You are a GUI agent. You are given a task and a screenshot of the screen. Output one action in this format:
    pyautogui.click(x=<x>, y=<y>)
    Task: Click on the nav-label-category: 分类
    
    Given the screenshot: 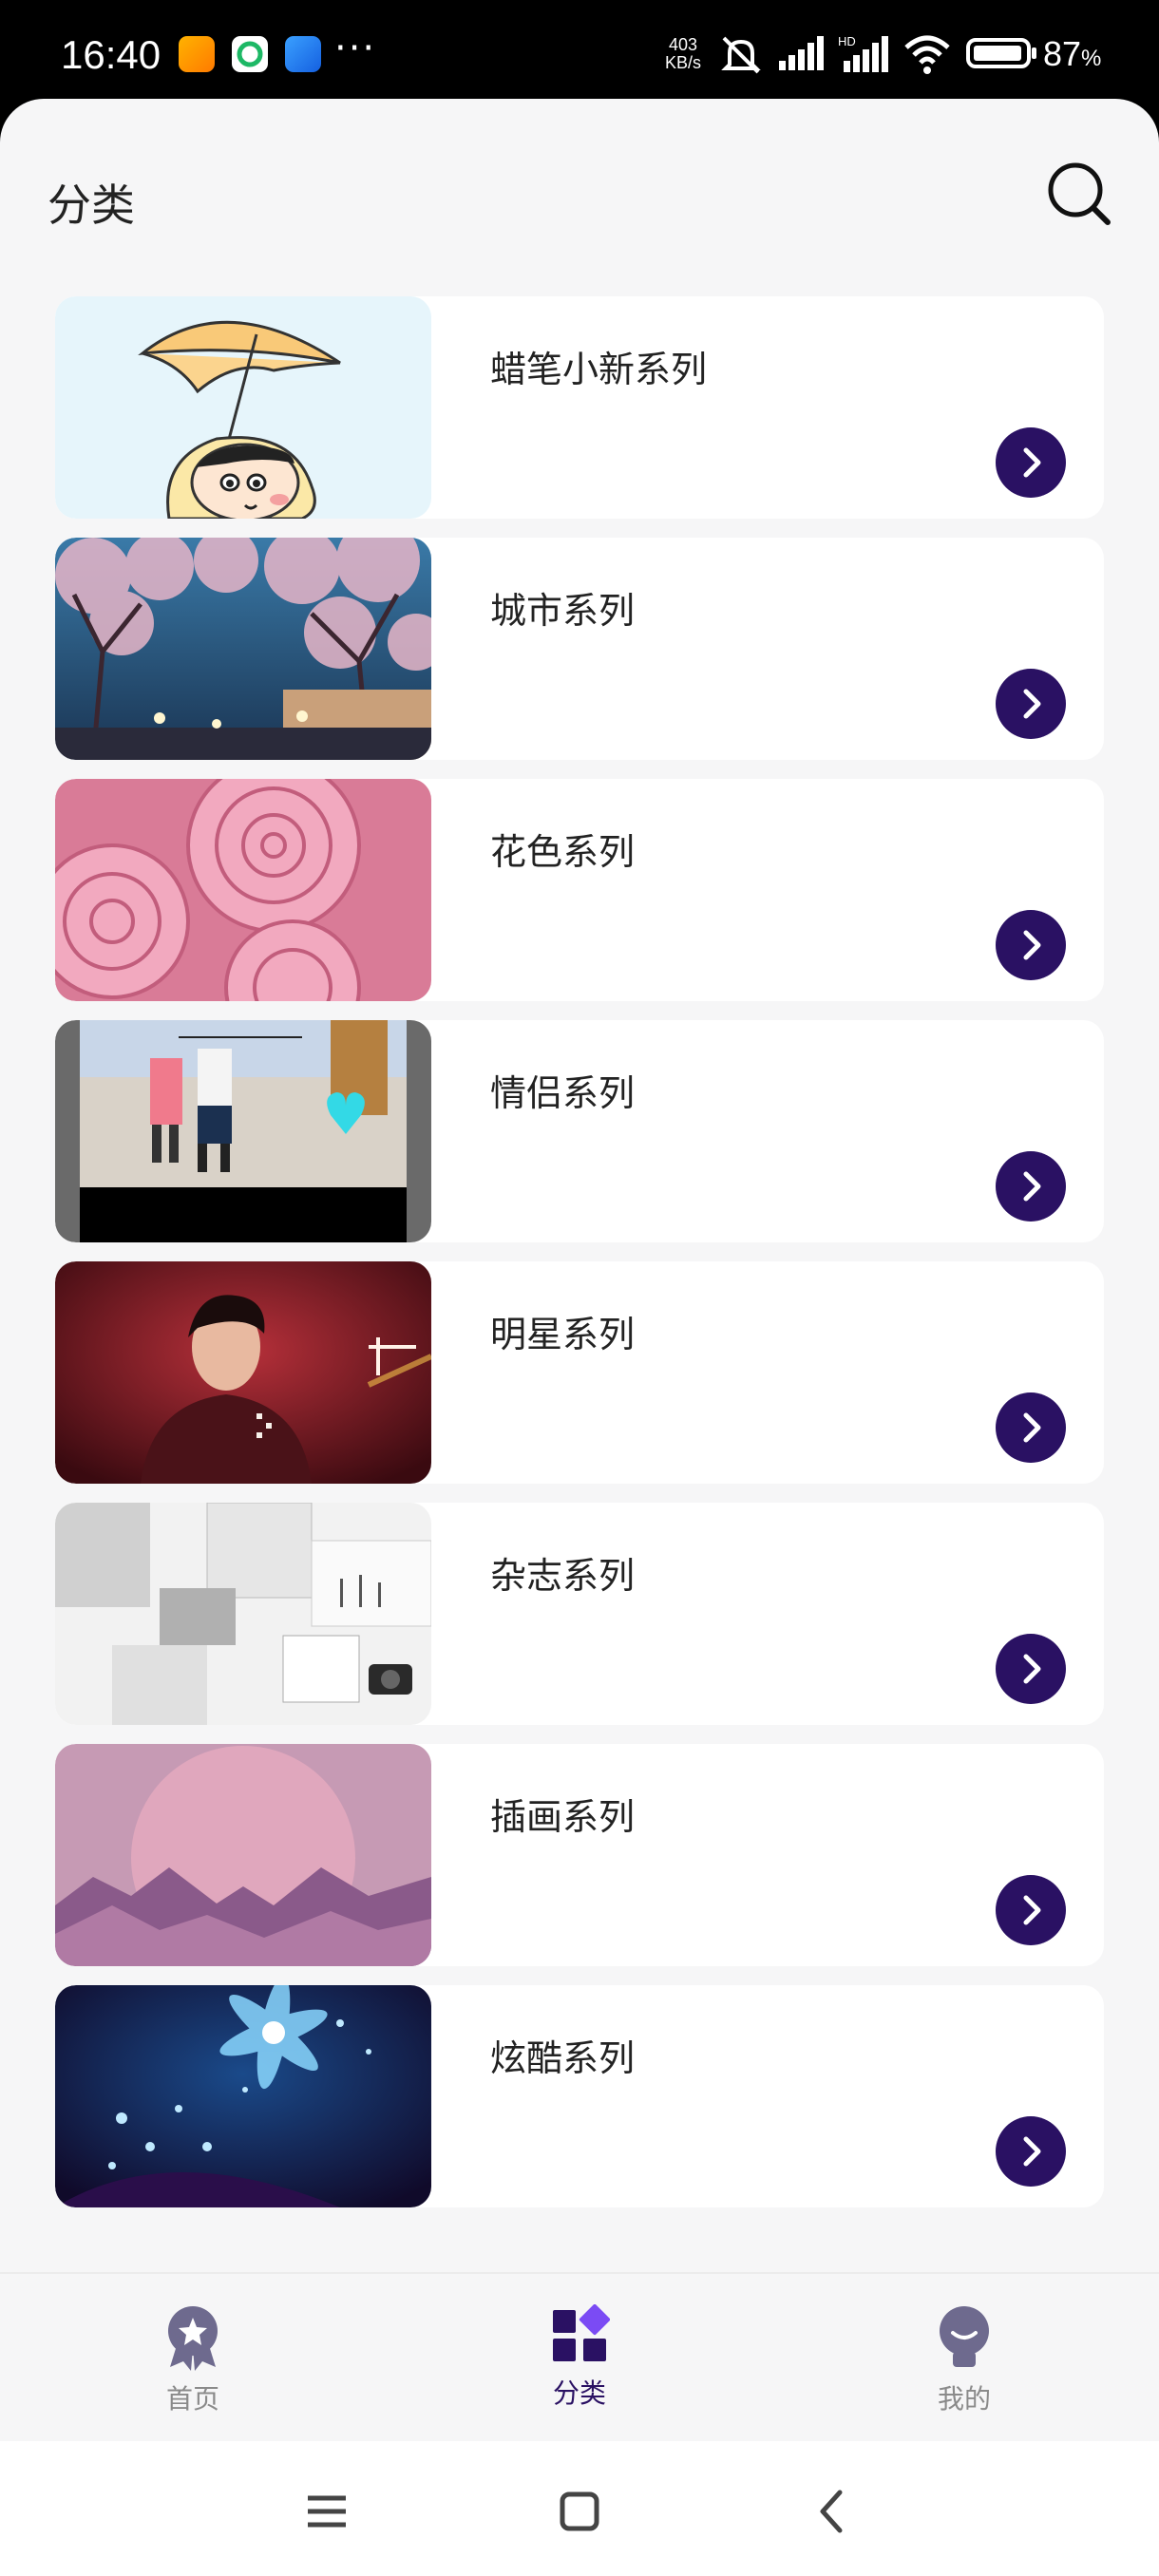 What is the action you would take?
    pyautogui.click(x=579, y=2393)
    